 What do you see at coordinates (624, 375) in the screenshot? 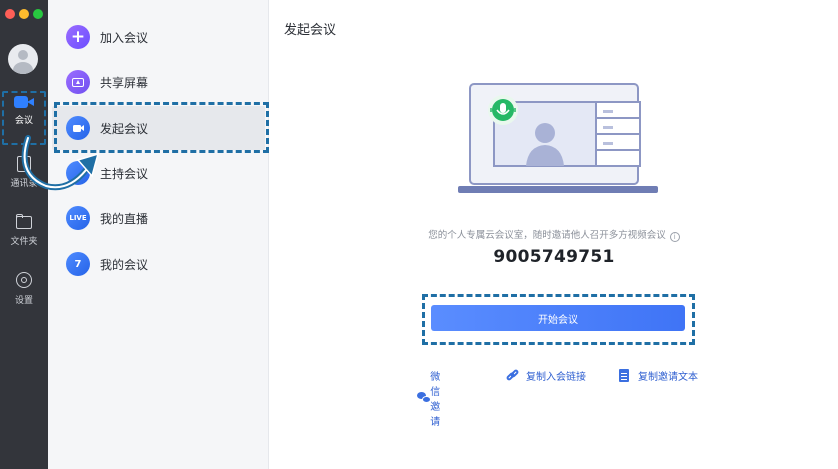
I see `document-icon` at bounding box center [624, 375].